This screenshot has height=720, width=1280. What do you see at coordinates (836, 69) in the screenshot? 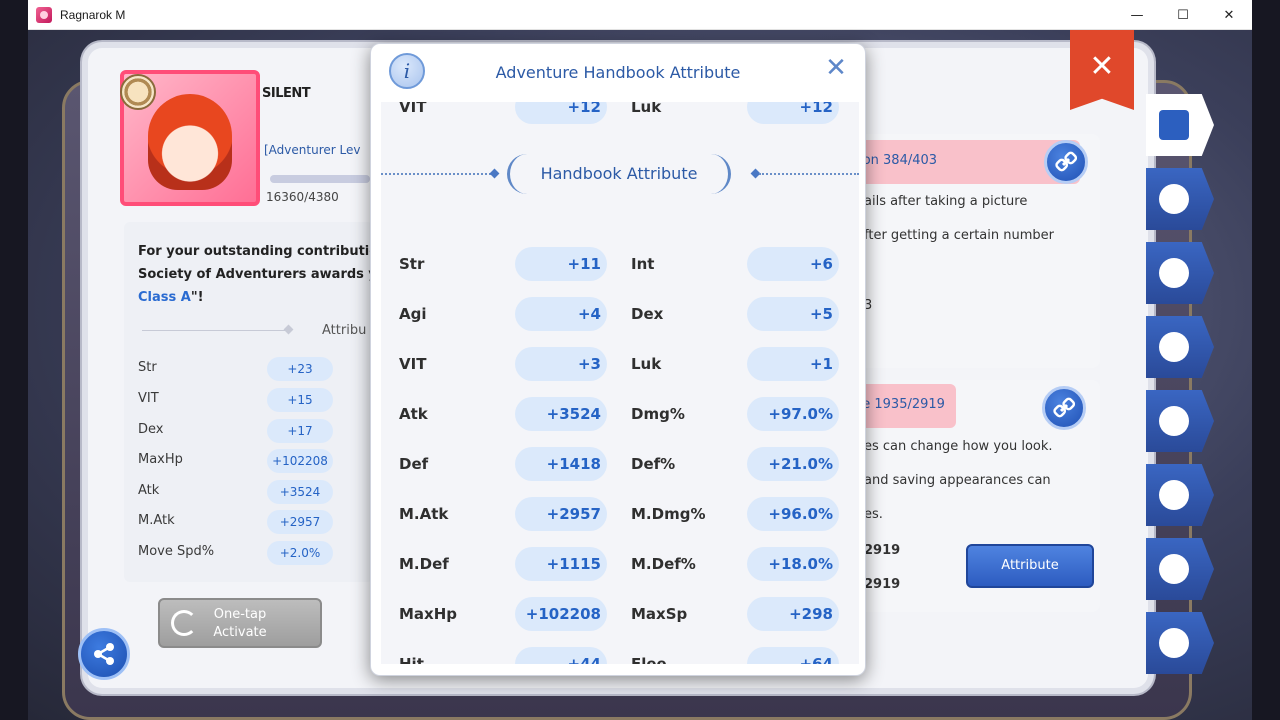
I see `modal-close-button: ✕` at bounding box center [836, 69].